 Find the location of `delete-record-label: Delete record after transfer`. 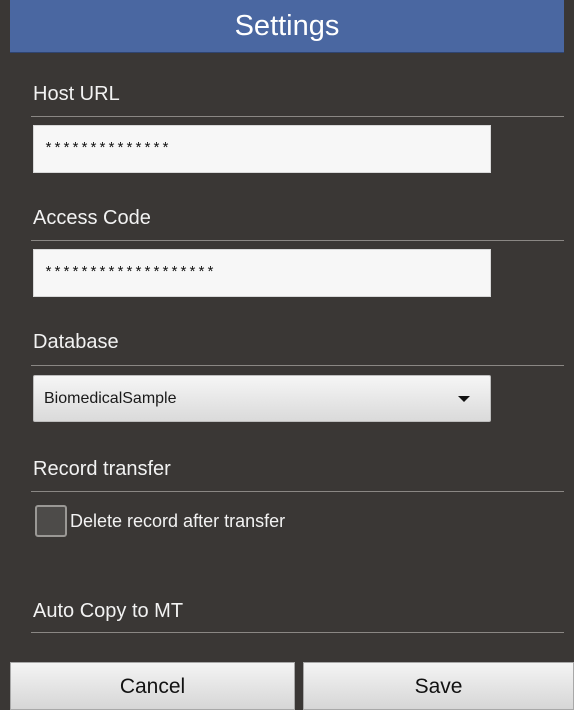

delete-record-label: Delete record after transfer is located at coordinates (178, 520).